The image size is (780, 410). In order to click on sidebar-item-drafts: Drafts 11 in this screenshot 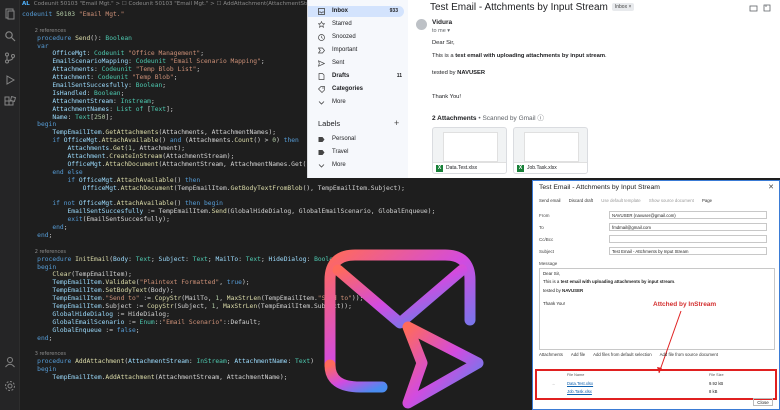, I will do `click(358, 76)`.